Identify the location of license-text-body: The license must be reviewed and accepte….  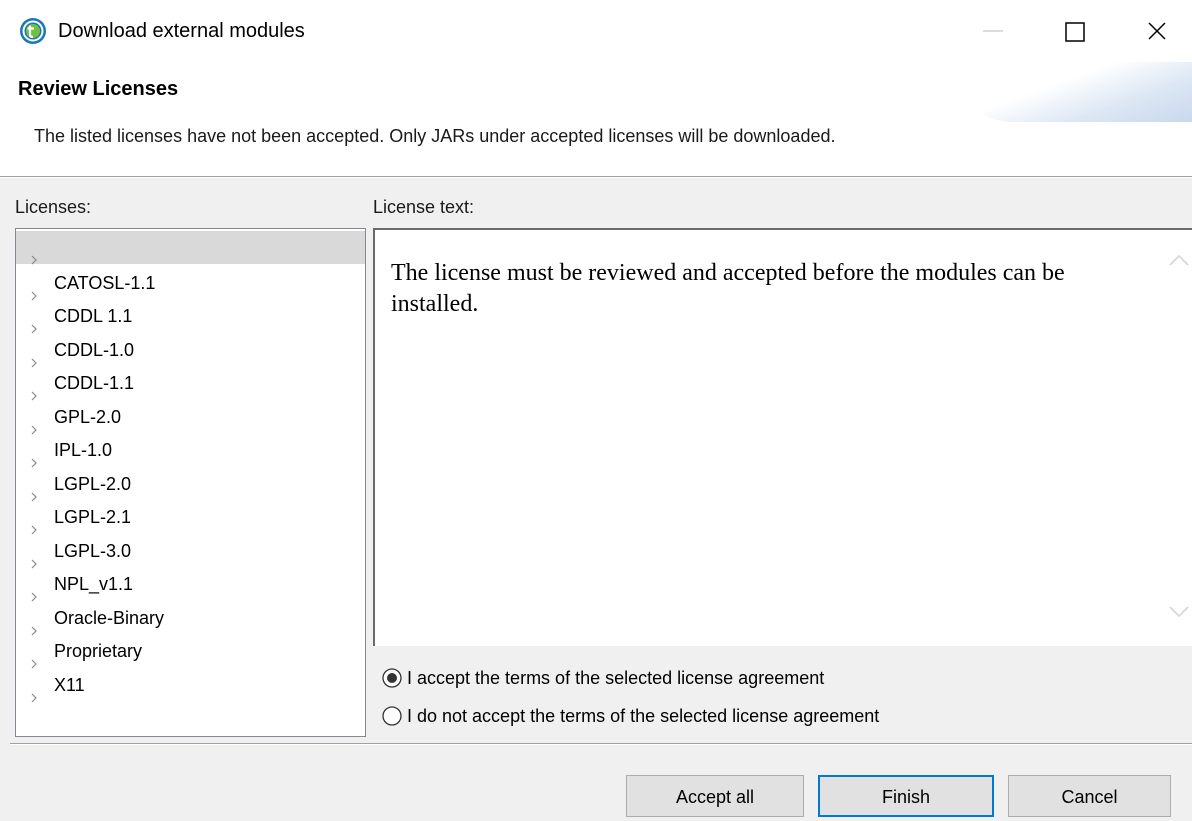
(728, 288).